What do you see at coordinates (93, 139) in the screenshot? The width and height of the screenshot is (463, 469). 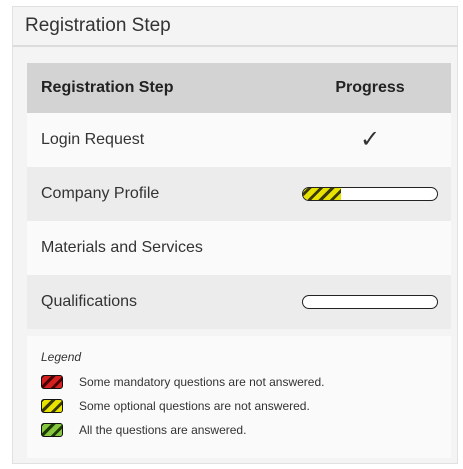 I see `row-label: Login Request` at bounding box center [93, 139].